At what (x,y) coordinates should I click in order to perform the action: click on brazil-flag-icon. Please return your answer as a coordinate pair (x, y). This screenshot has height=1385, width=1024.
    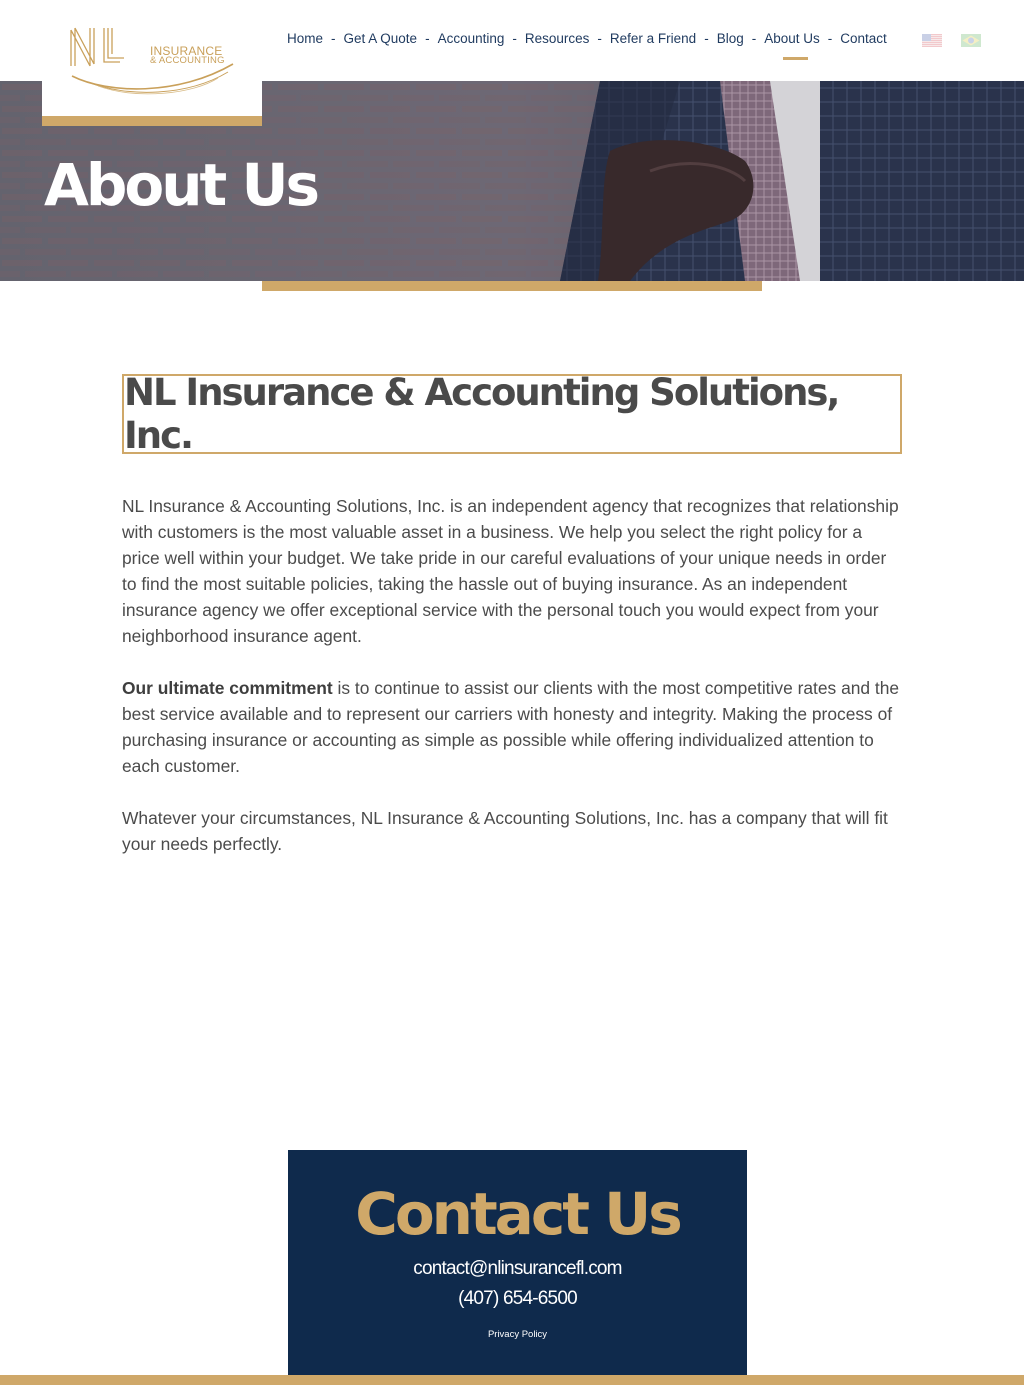
    Looking at the image, I should click on (971, 40).